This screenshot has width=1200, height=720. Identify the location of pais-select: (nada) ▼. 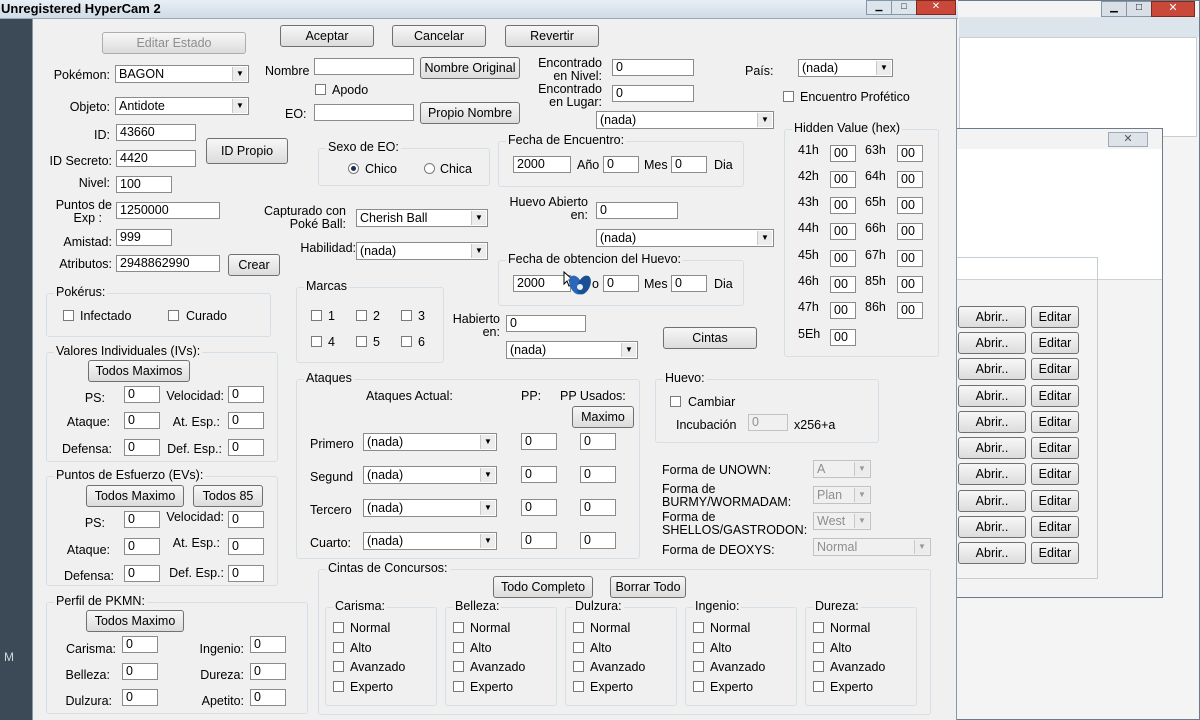
(845, 68).